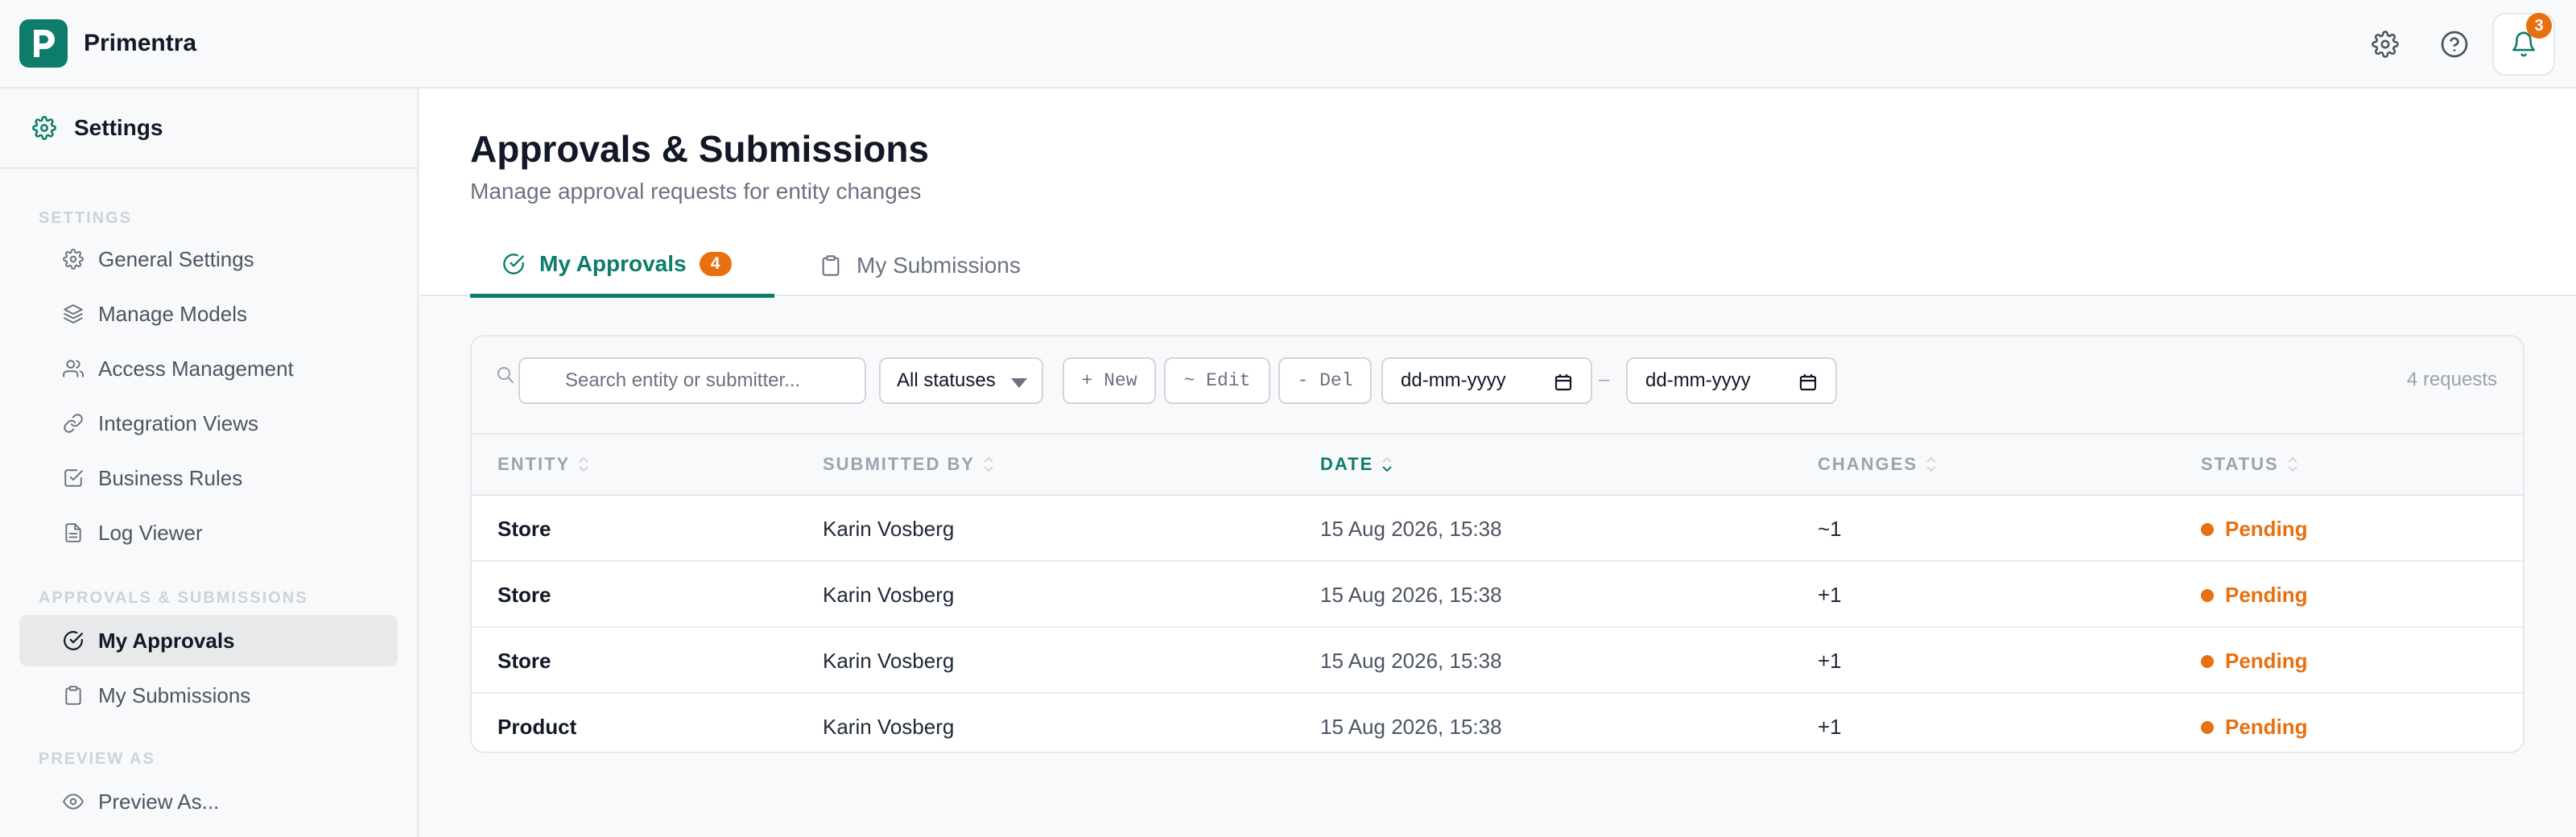 The width and height of the screenshot is (2576, 837). Describe the element at coordinates (1698, 380) in the screenshot. I see `date-to-placeholder: dd-mm-yyyy` at that location.